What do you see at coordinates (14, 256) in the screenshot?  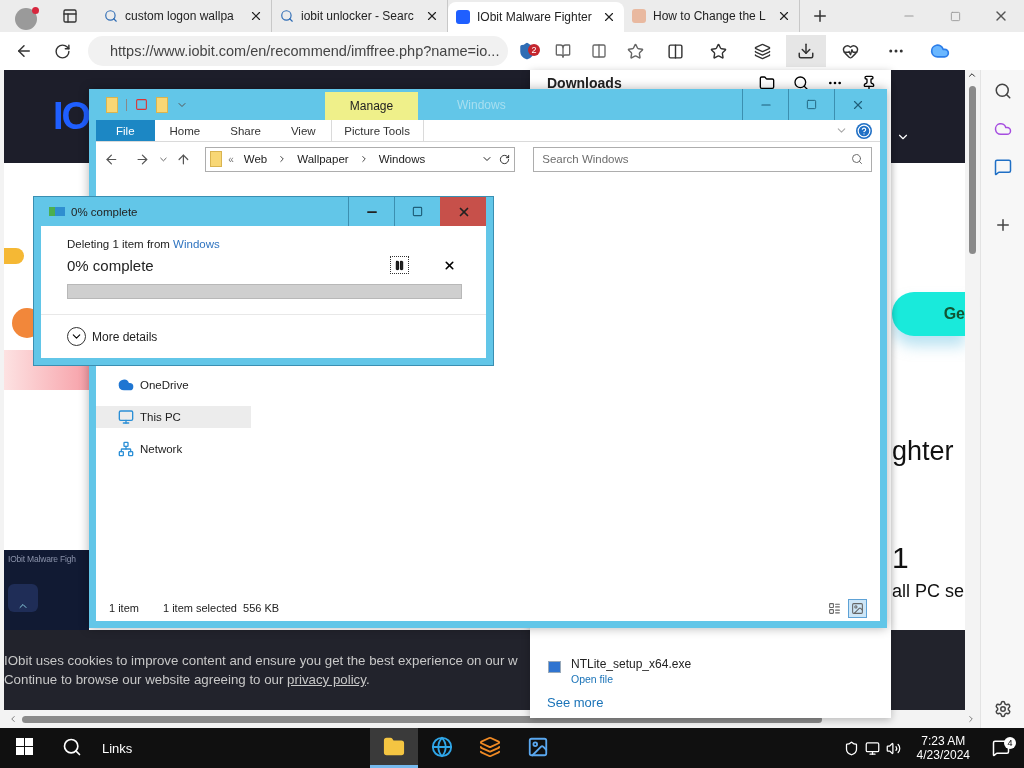 I see `decoration` at bounding box center [14, 256].